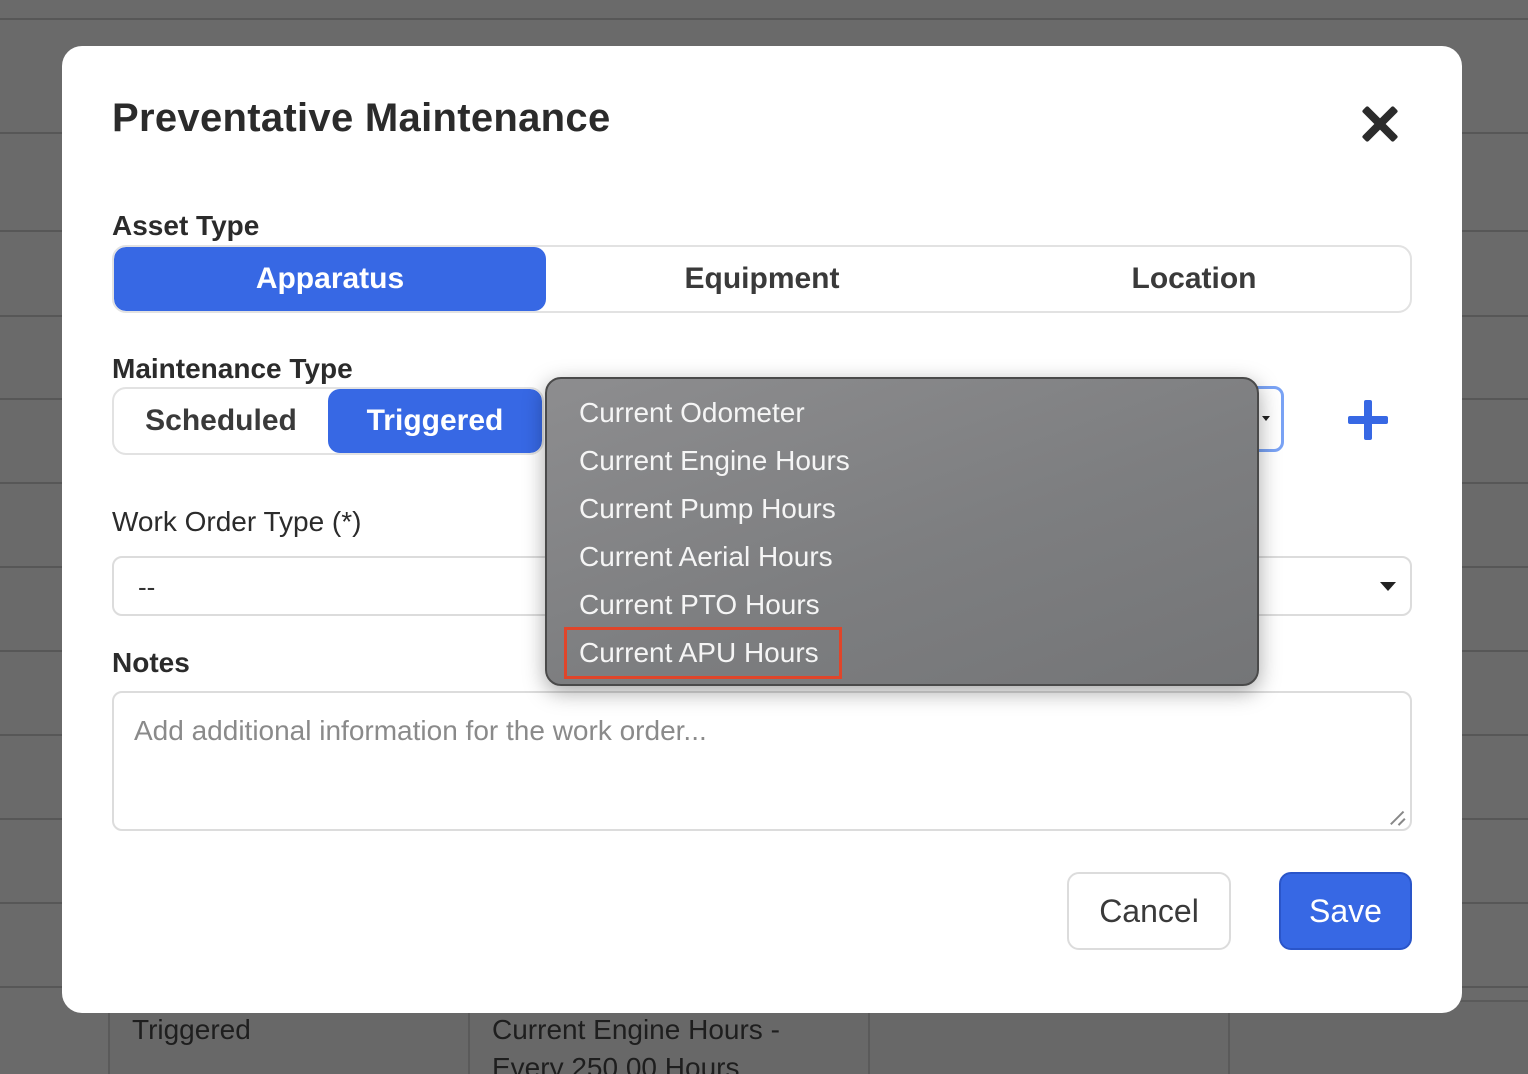 This screenshot has width=1528, height=1074. What do you see at coordinates (714, 461) in the screenshot?
I see `dropdown-item-current-engine-hours: Current Engine Hours` at bounding box center [714, 461].